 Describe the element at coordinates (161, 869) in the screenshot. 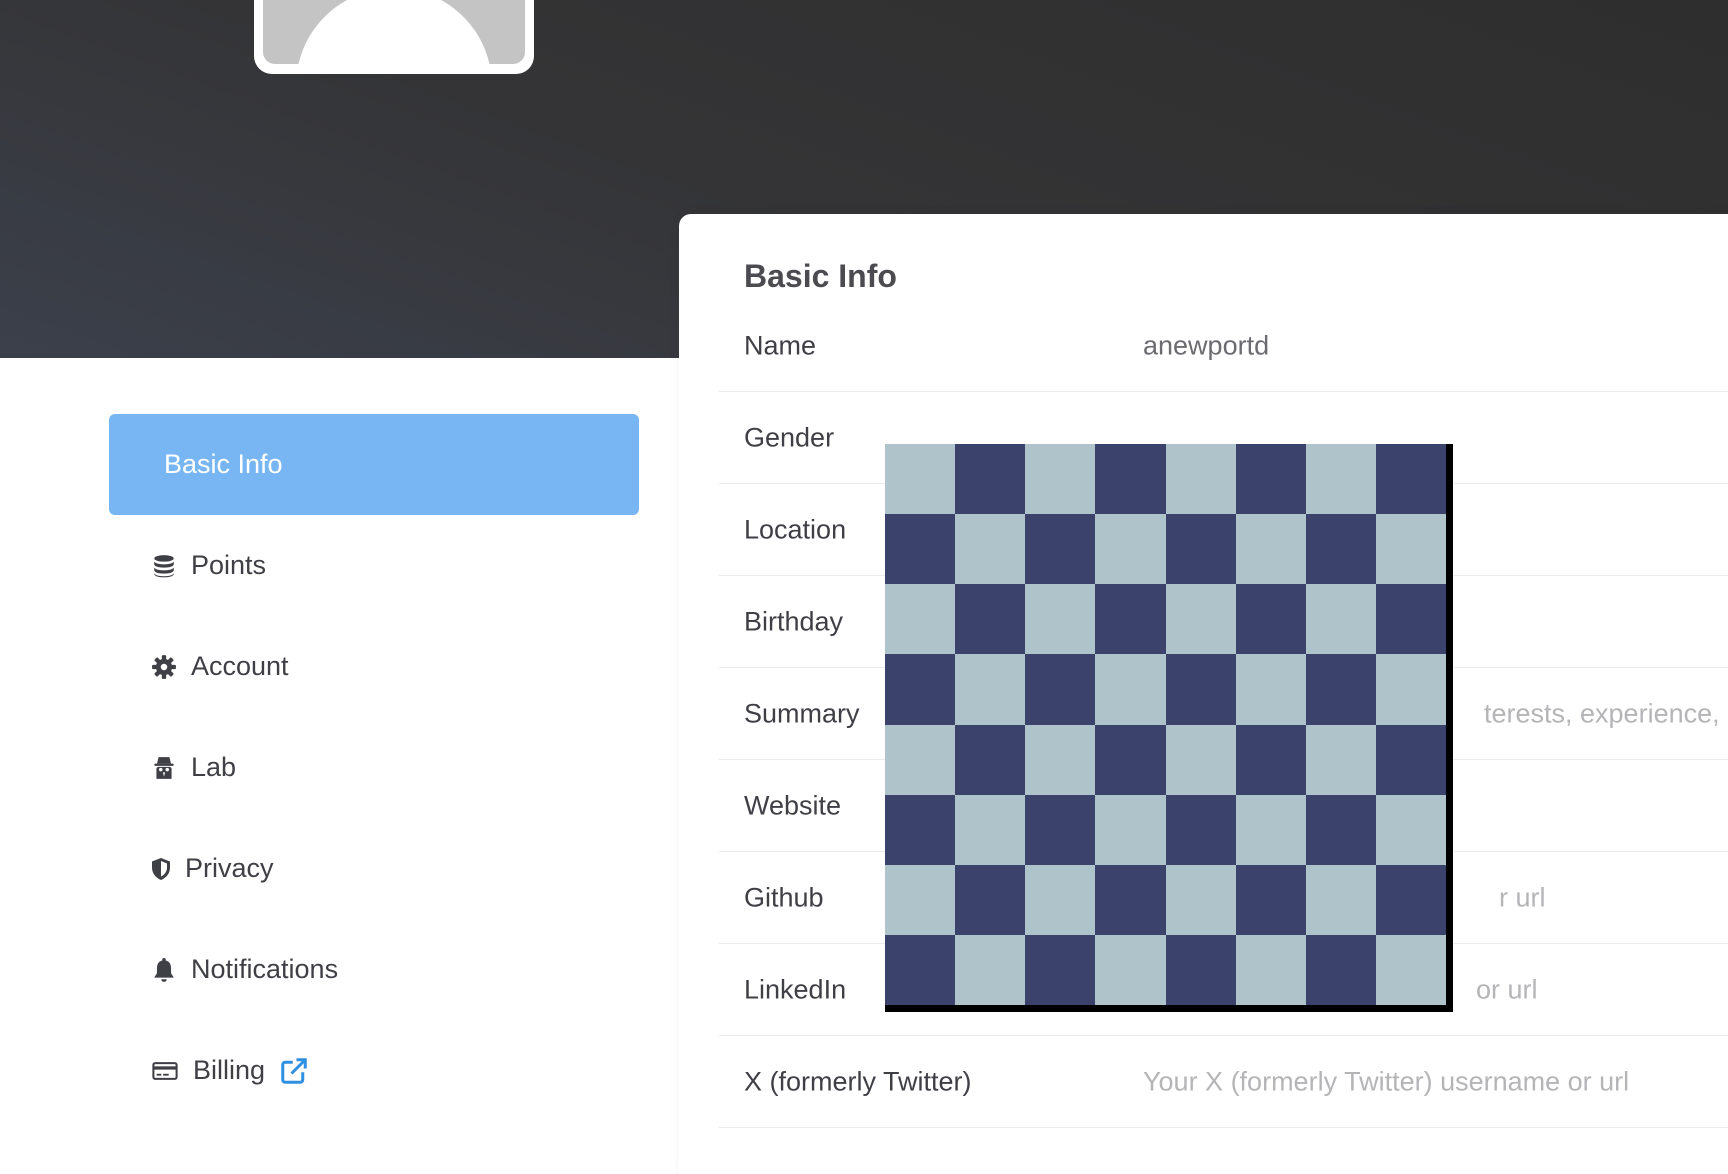

I see `shield-icon` at that location.